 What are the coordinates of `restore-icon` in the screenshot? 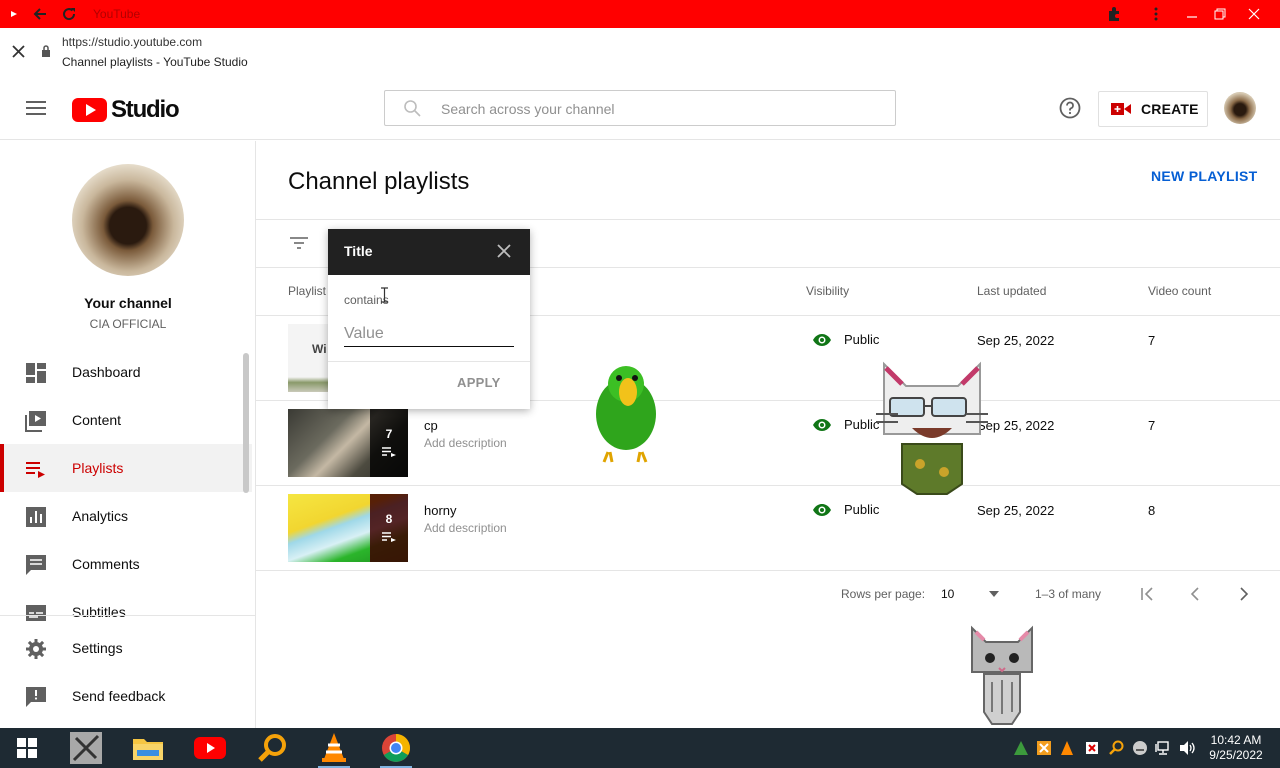 It's located at (1220, 14).